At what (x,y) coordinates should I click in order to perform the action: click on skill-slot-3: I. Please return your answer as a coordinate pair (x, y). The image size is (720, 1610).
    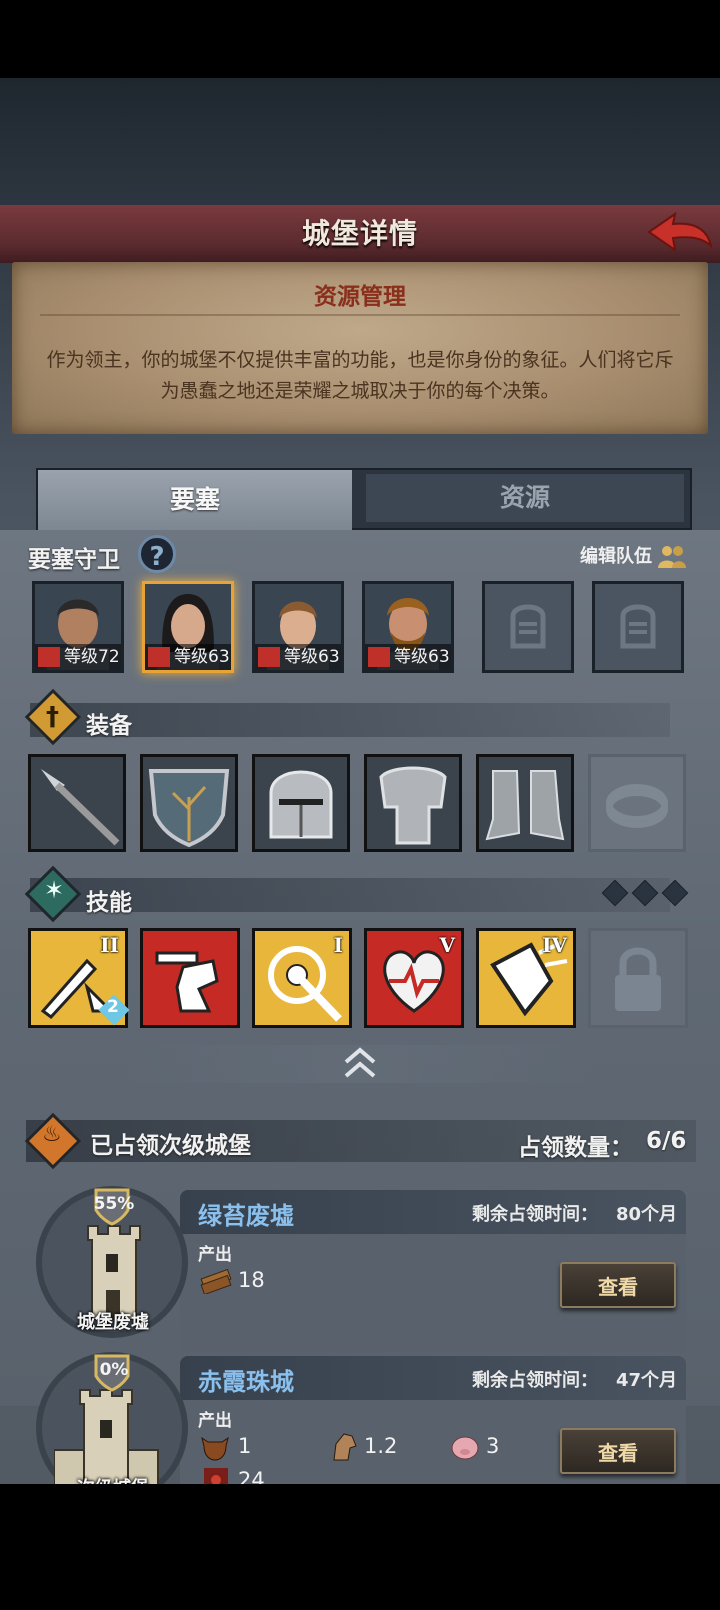
    Looking at the image, I should click on (302, 978).